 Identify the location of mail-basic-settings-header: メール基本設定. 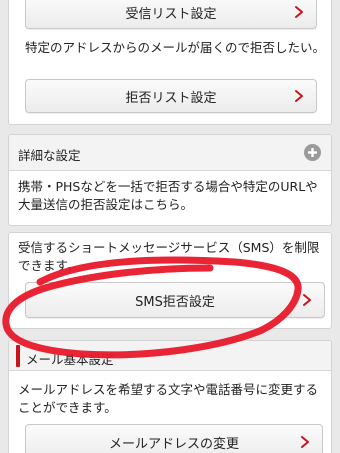
(170, 356).